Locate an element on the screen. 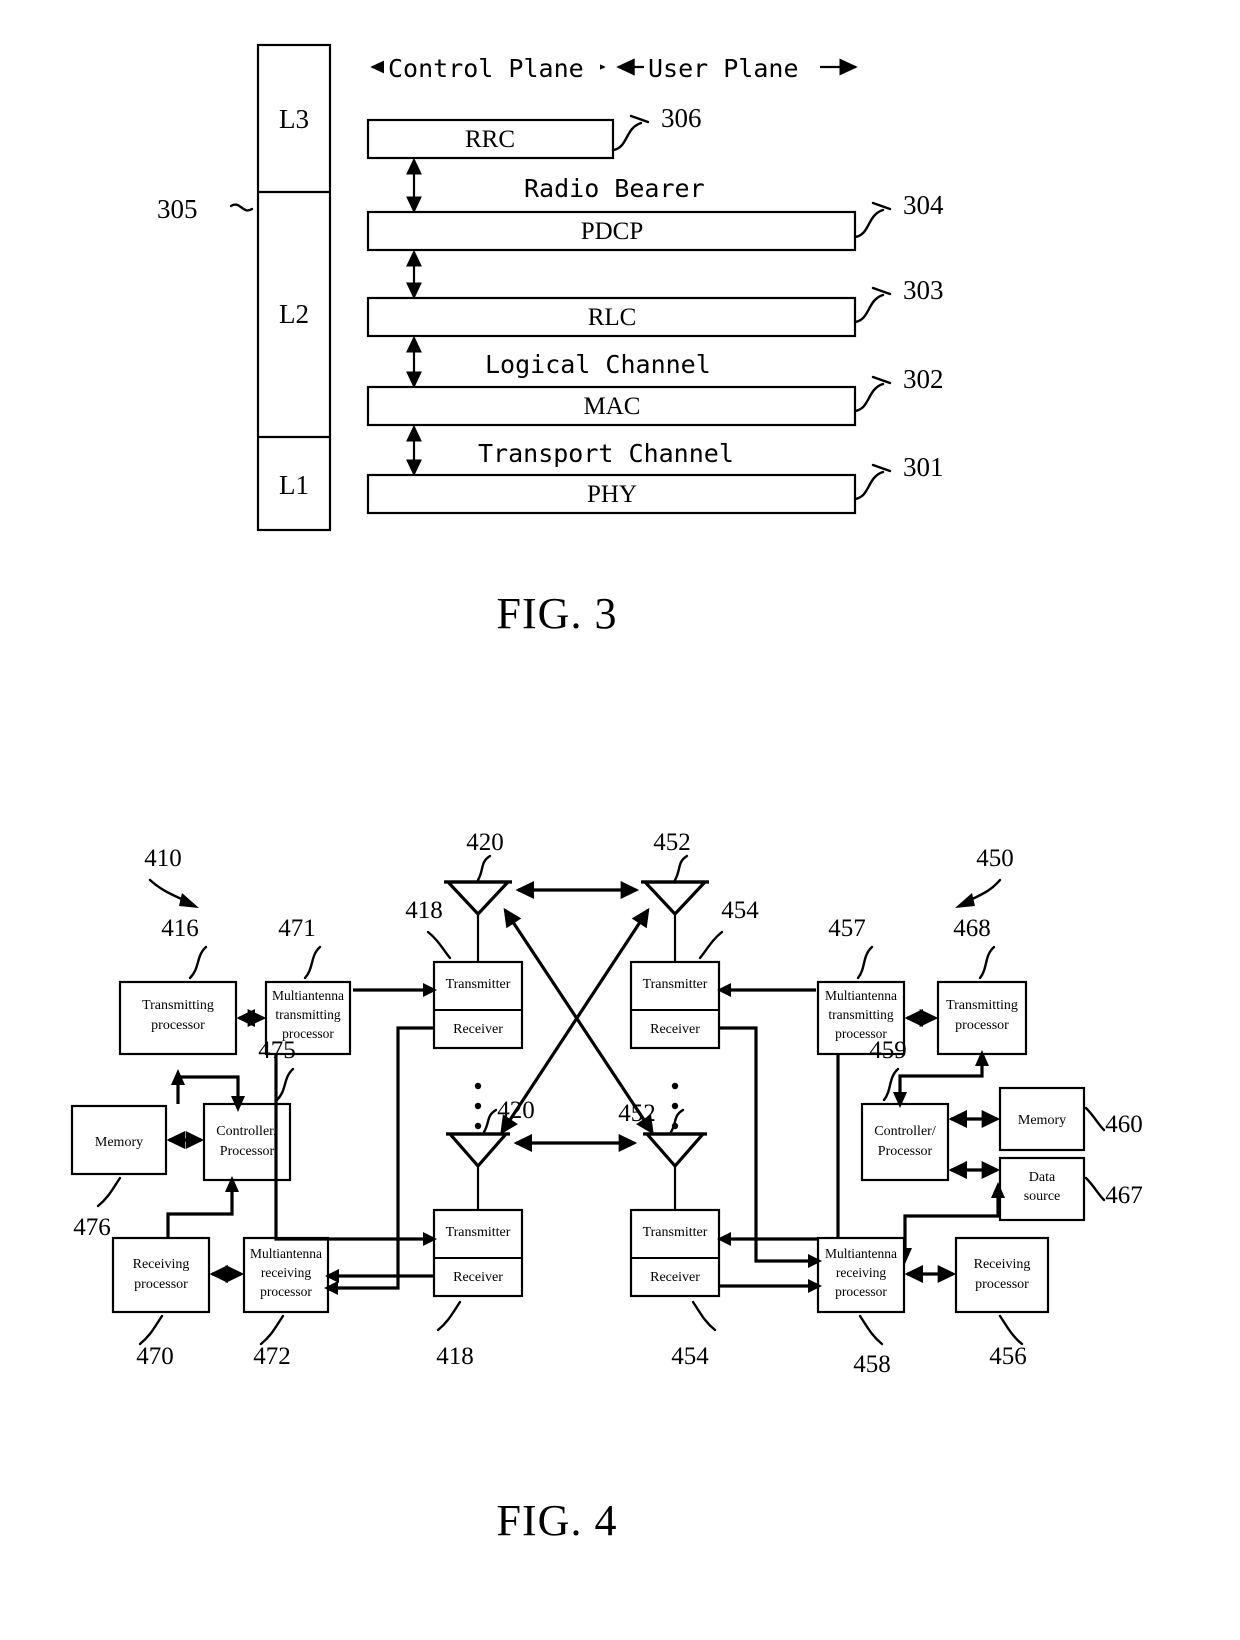 The height and width of the screenshot is (1640, 1240). left-receiving-processor: Receiving processor 470 is located at coordinates (161, 1303).